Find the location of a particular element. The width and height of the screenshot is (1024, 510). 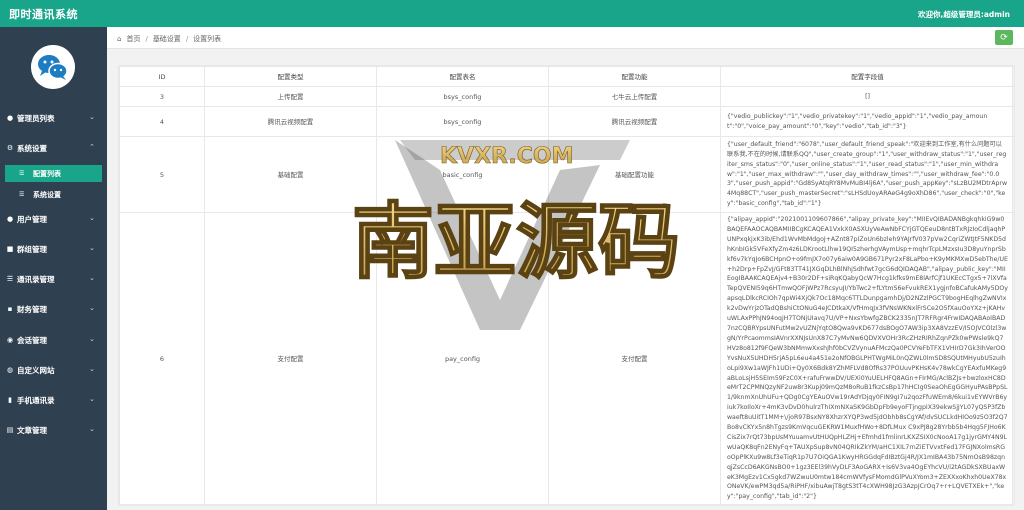

sidebar-item-admin-list: ● 管理员列表 ⌄ is located at coordinates (53, 118).